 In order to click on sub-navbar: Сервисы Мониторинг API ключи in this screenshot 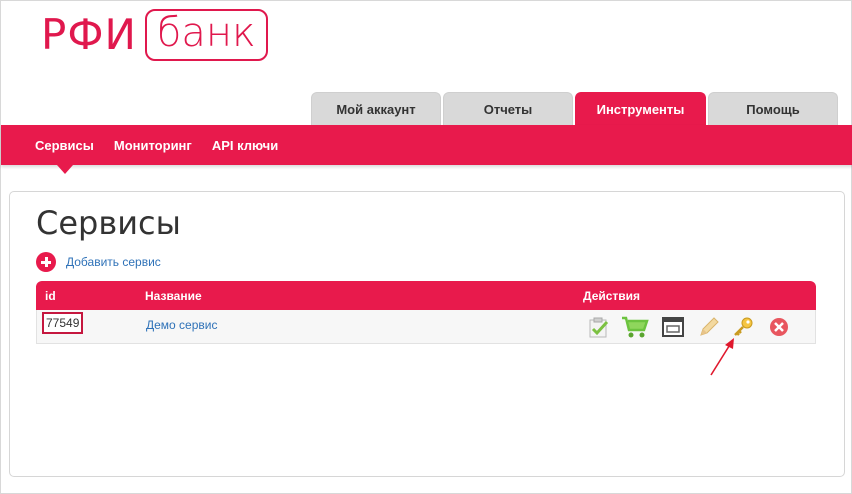, I will do `click(426, 145)`.